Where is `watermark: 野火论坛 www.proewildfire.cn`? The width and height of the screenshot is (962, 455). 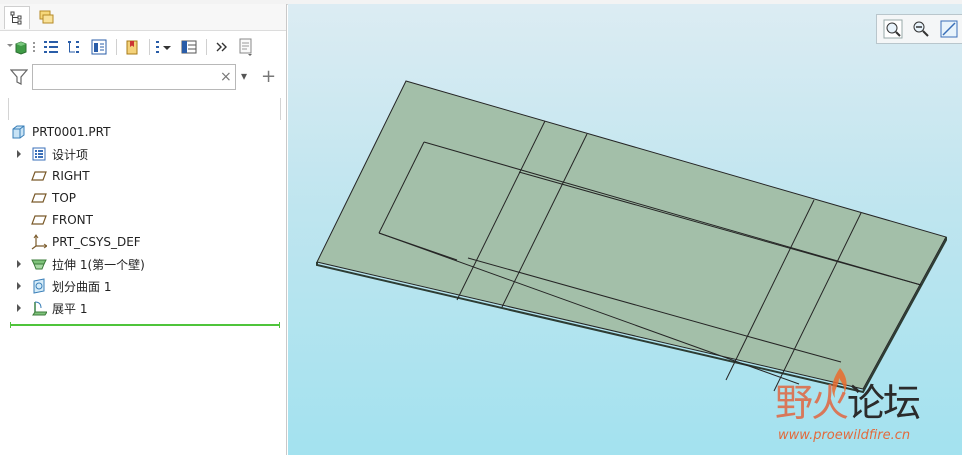 watermark: 野火论坛 www.proewildfire.cn is located at coordinates (860, 410).